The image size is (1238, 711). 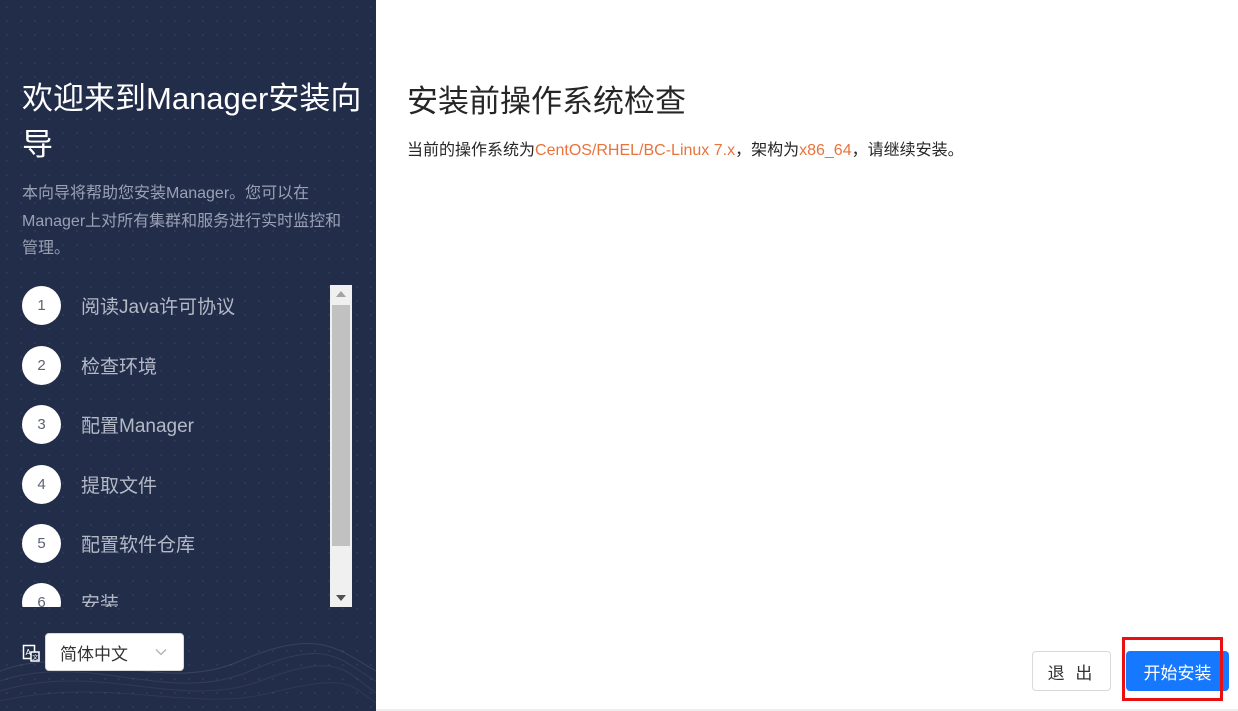 What do you see at coordinates (41, 484) in the screenshot?
I see `step-number: 4` at bounding box center [41, 484].